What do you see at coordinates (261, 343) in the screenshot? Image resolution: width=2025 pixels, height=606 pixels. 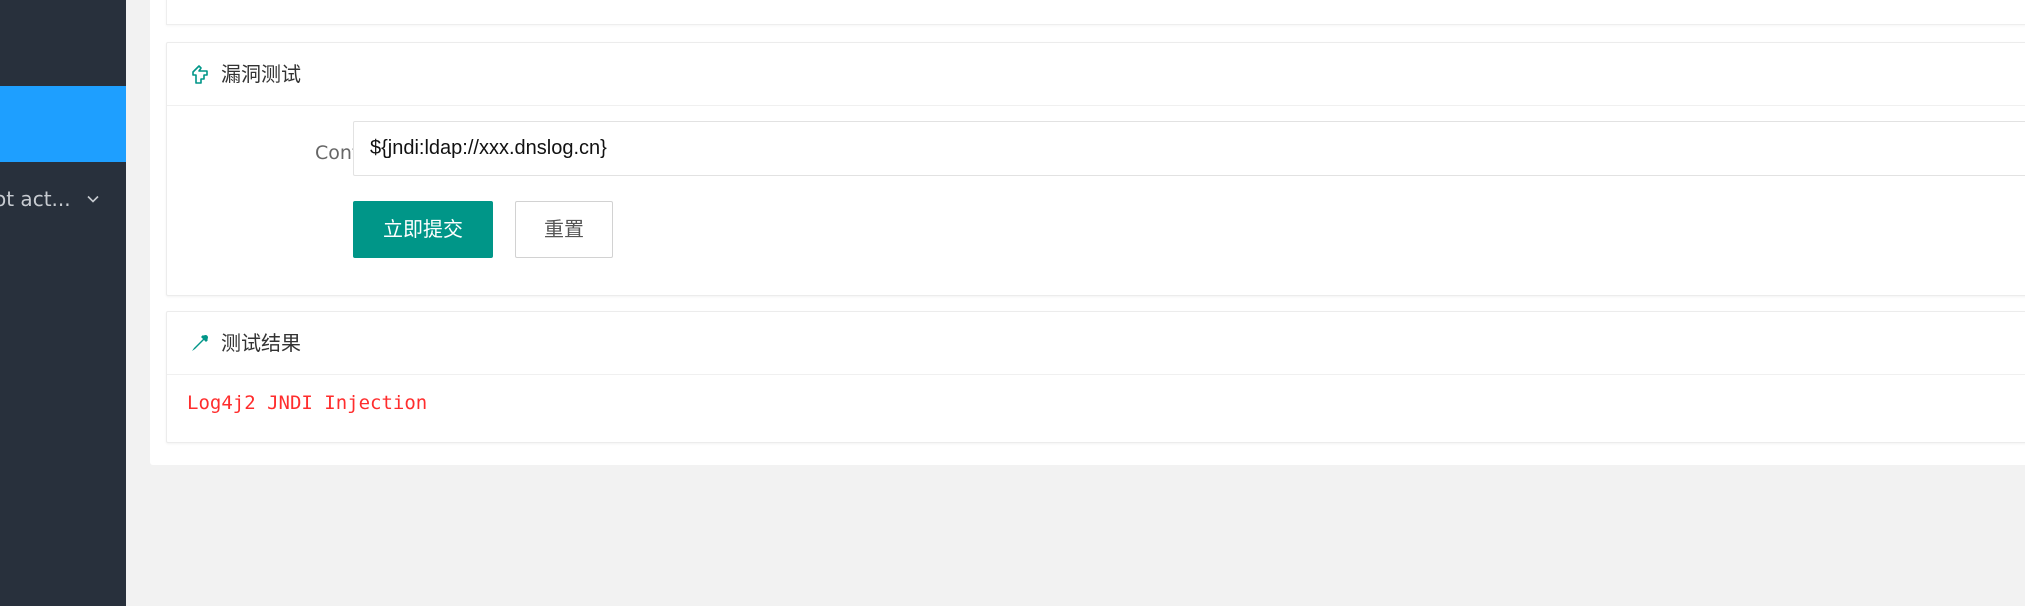 I see `panel-title: 测试结果` at bounding box center [261, 343].